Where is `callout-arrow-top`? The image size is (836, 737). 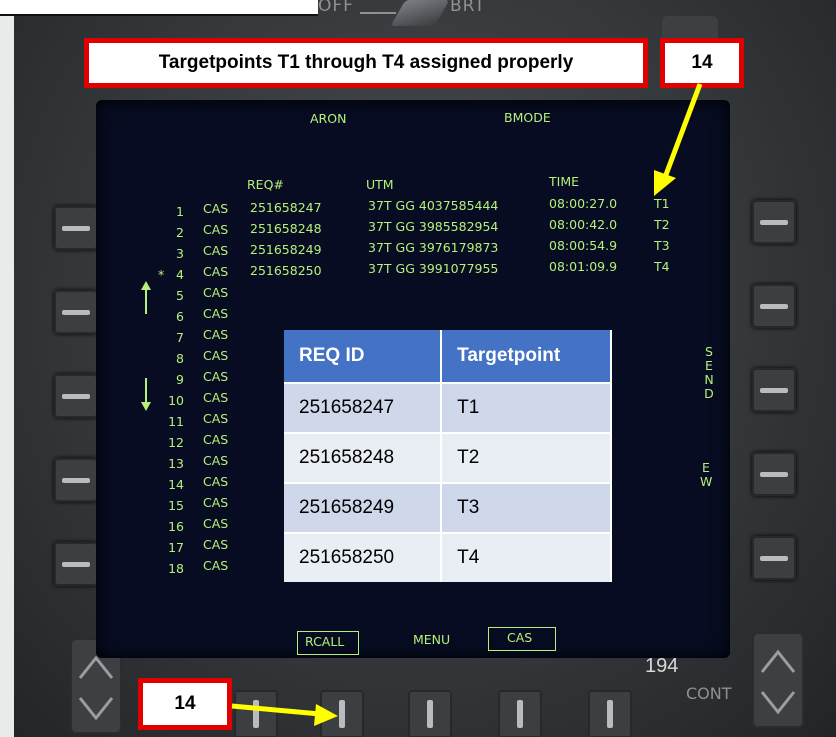
callout-arrow-top is located at coordinates (682, 132).